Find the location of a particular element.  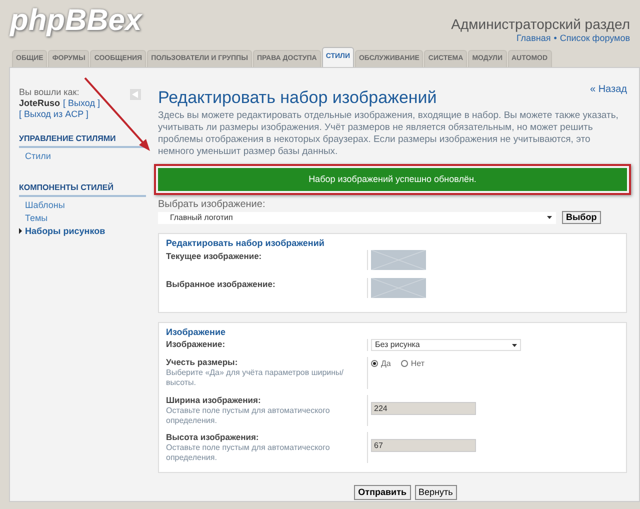

field-label: Изображение: is located at coordinates (196, 344).